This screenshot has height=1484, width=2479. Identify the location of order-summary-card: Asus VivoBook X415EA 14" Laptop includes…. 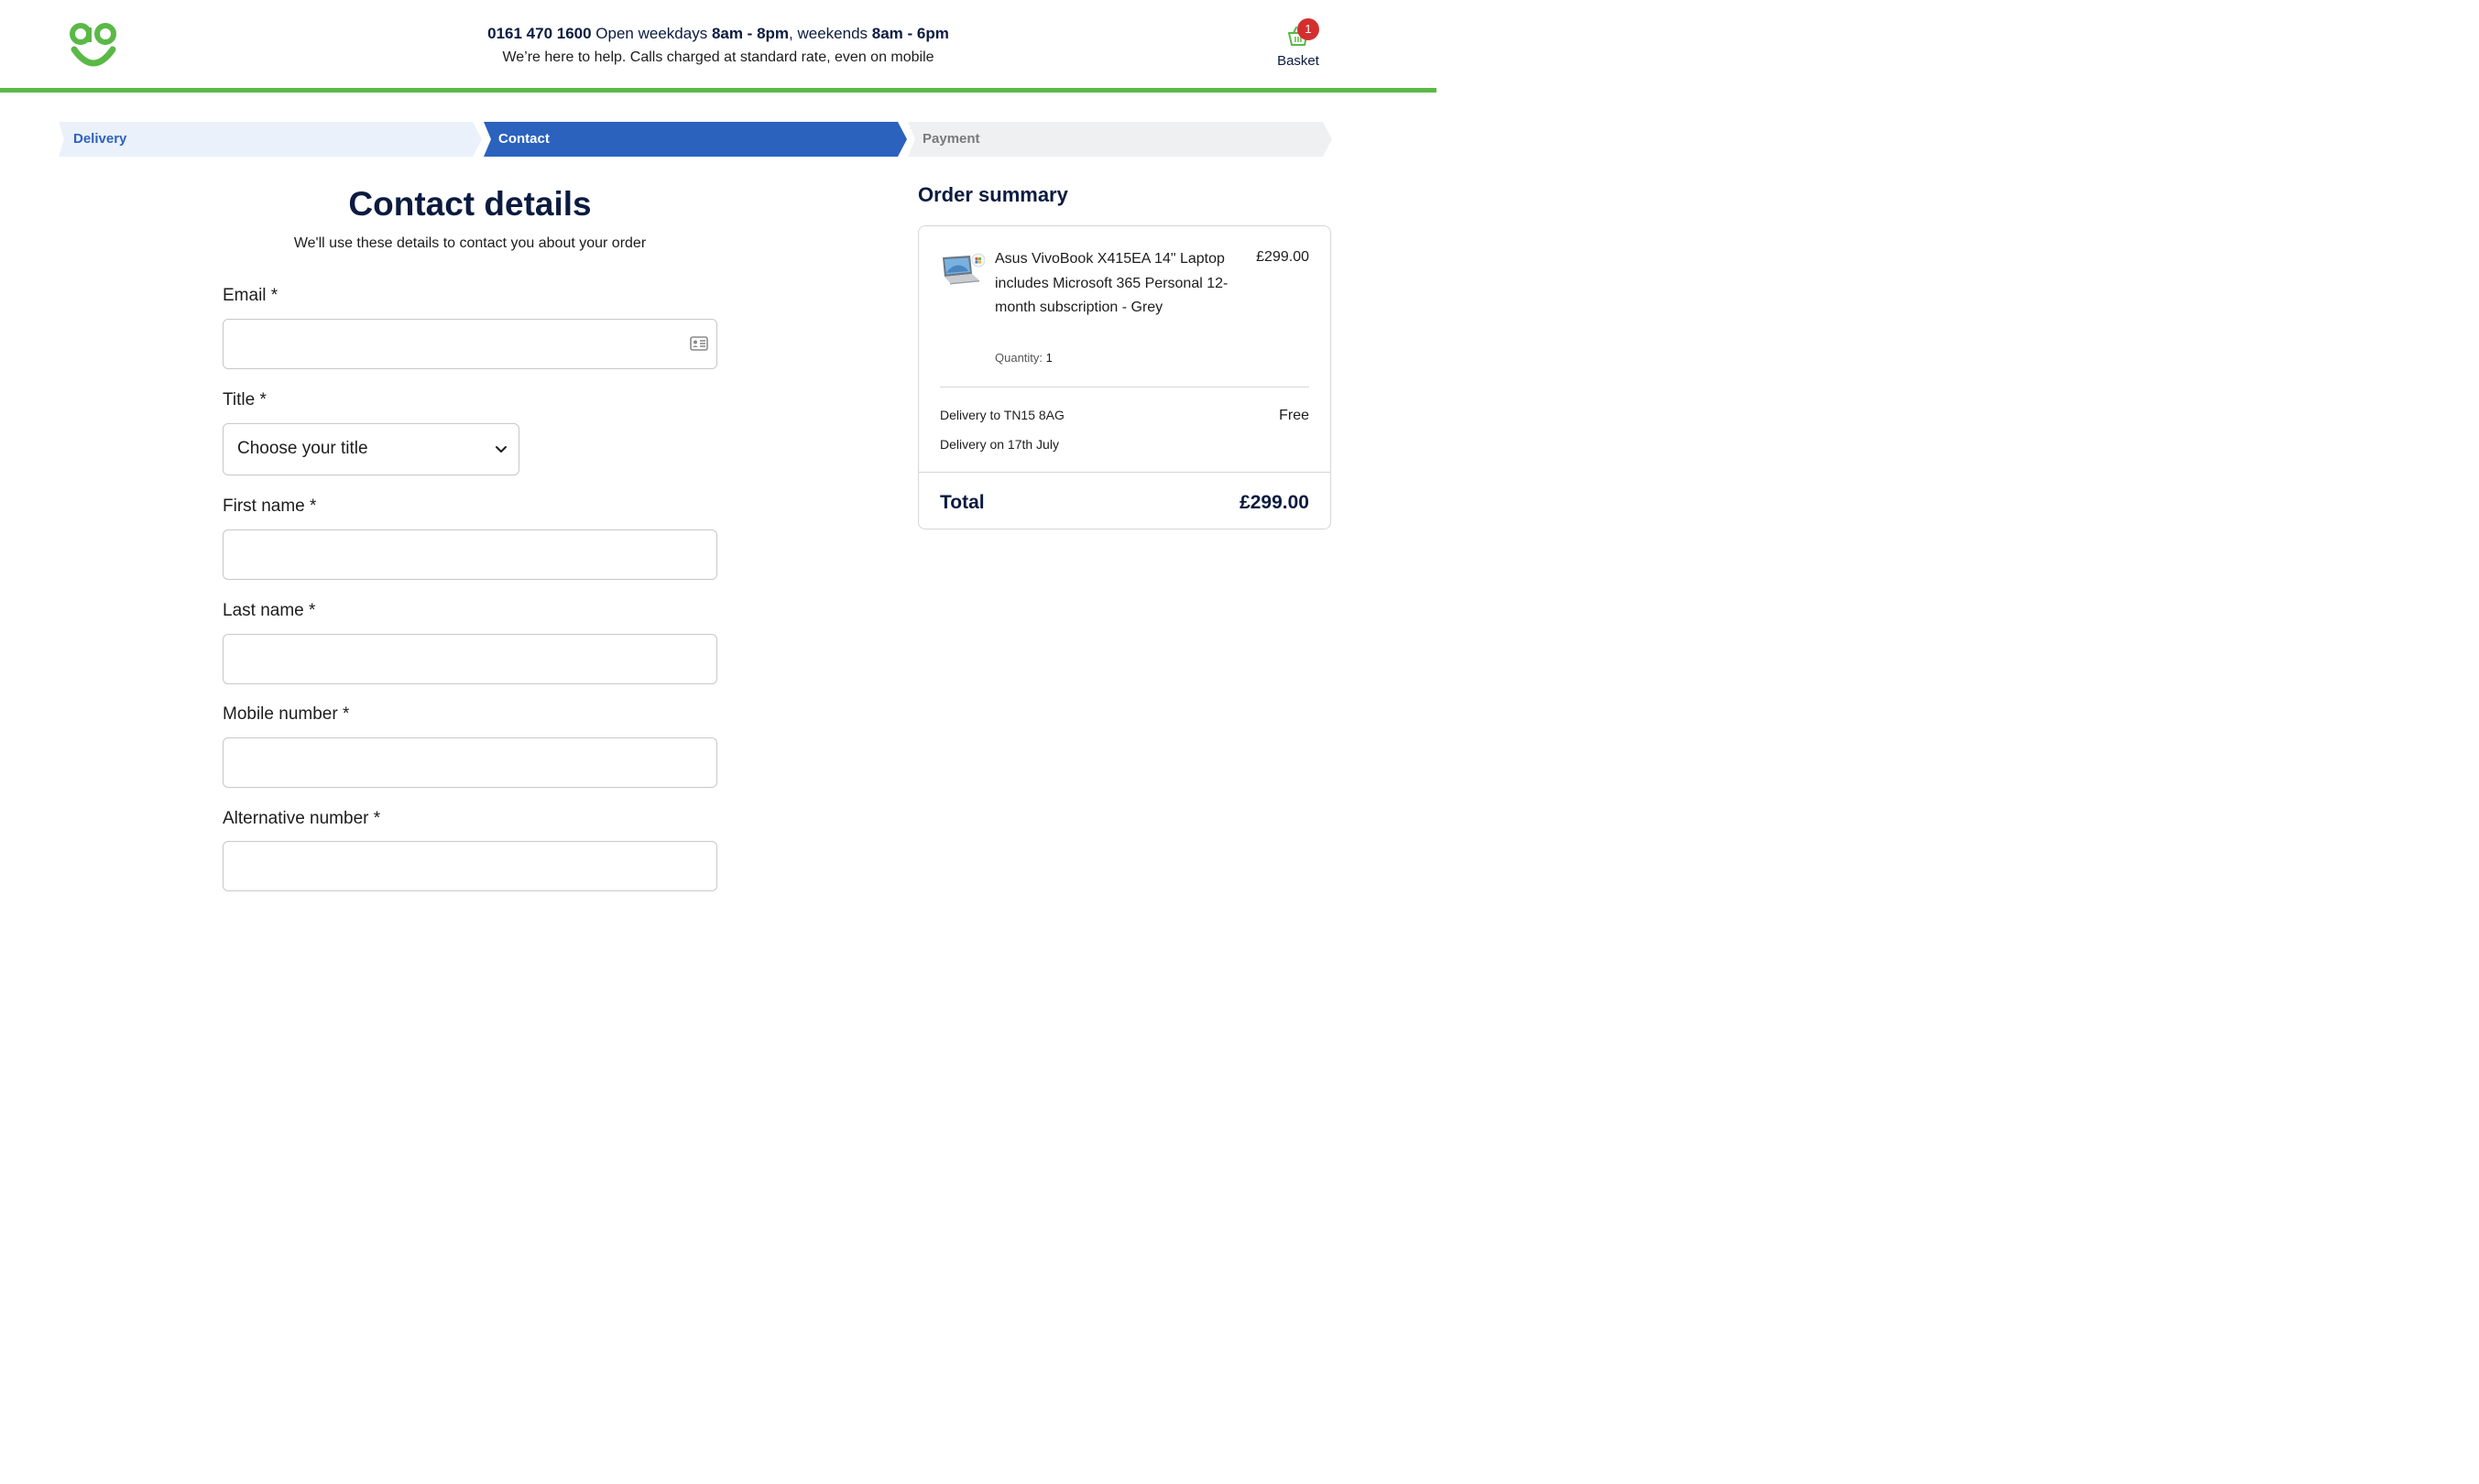
(1124, 377).